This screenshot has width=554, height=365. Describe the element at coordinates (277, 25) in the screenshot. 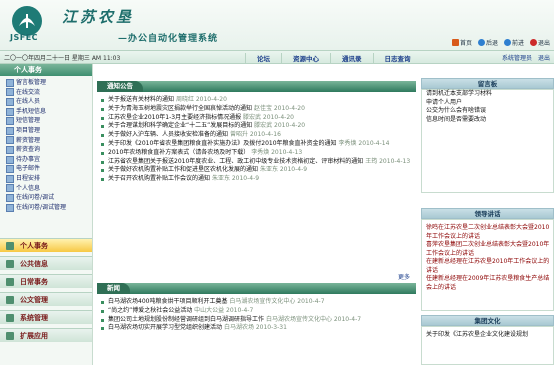

I see `app-header: JSFEC 江苏农垦 —办公自动化管理系统 首页 后退 前进 退出` at that location.